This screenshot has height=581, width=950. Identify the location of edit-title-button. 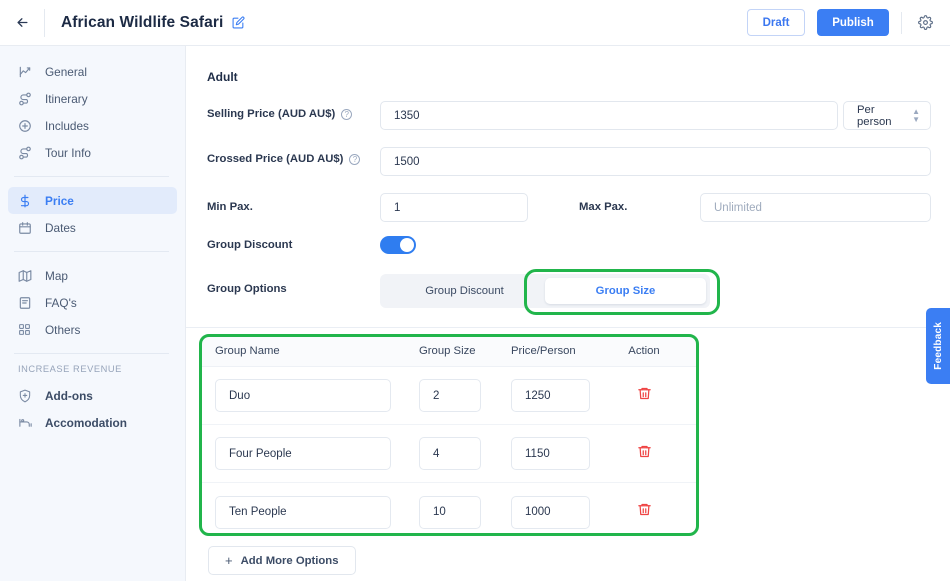
(238, 22).